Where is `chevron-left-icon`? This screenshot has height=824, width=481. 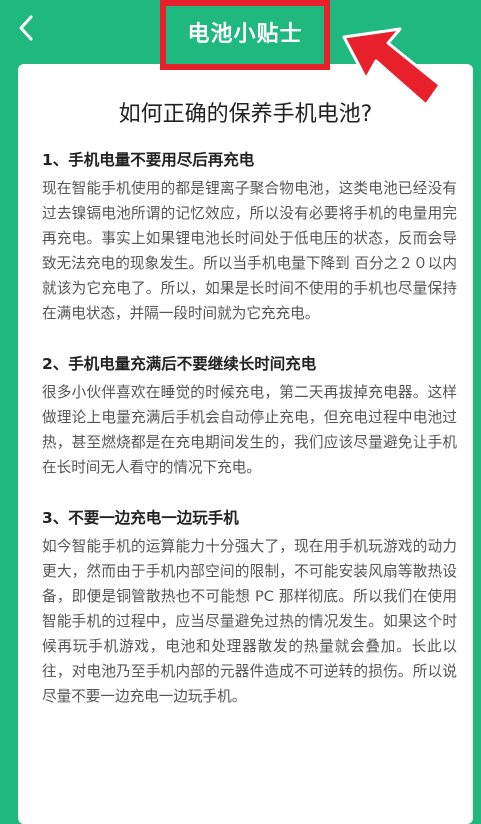 chevron-left-icon is located at coordinates (26, 28).